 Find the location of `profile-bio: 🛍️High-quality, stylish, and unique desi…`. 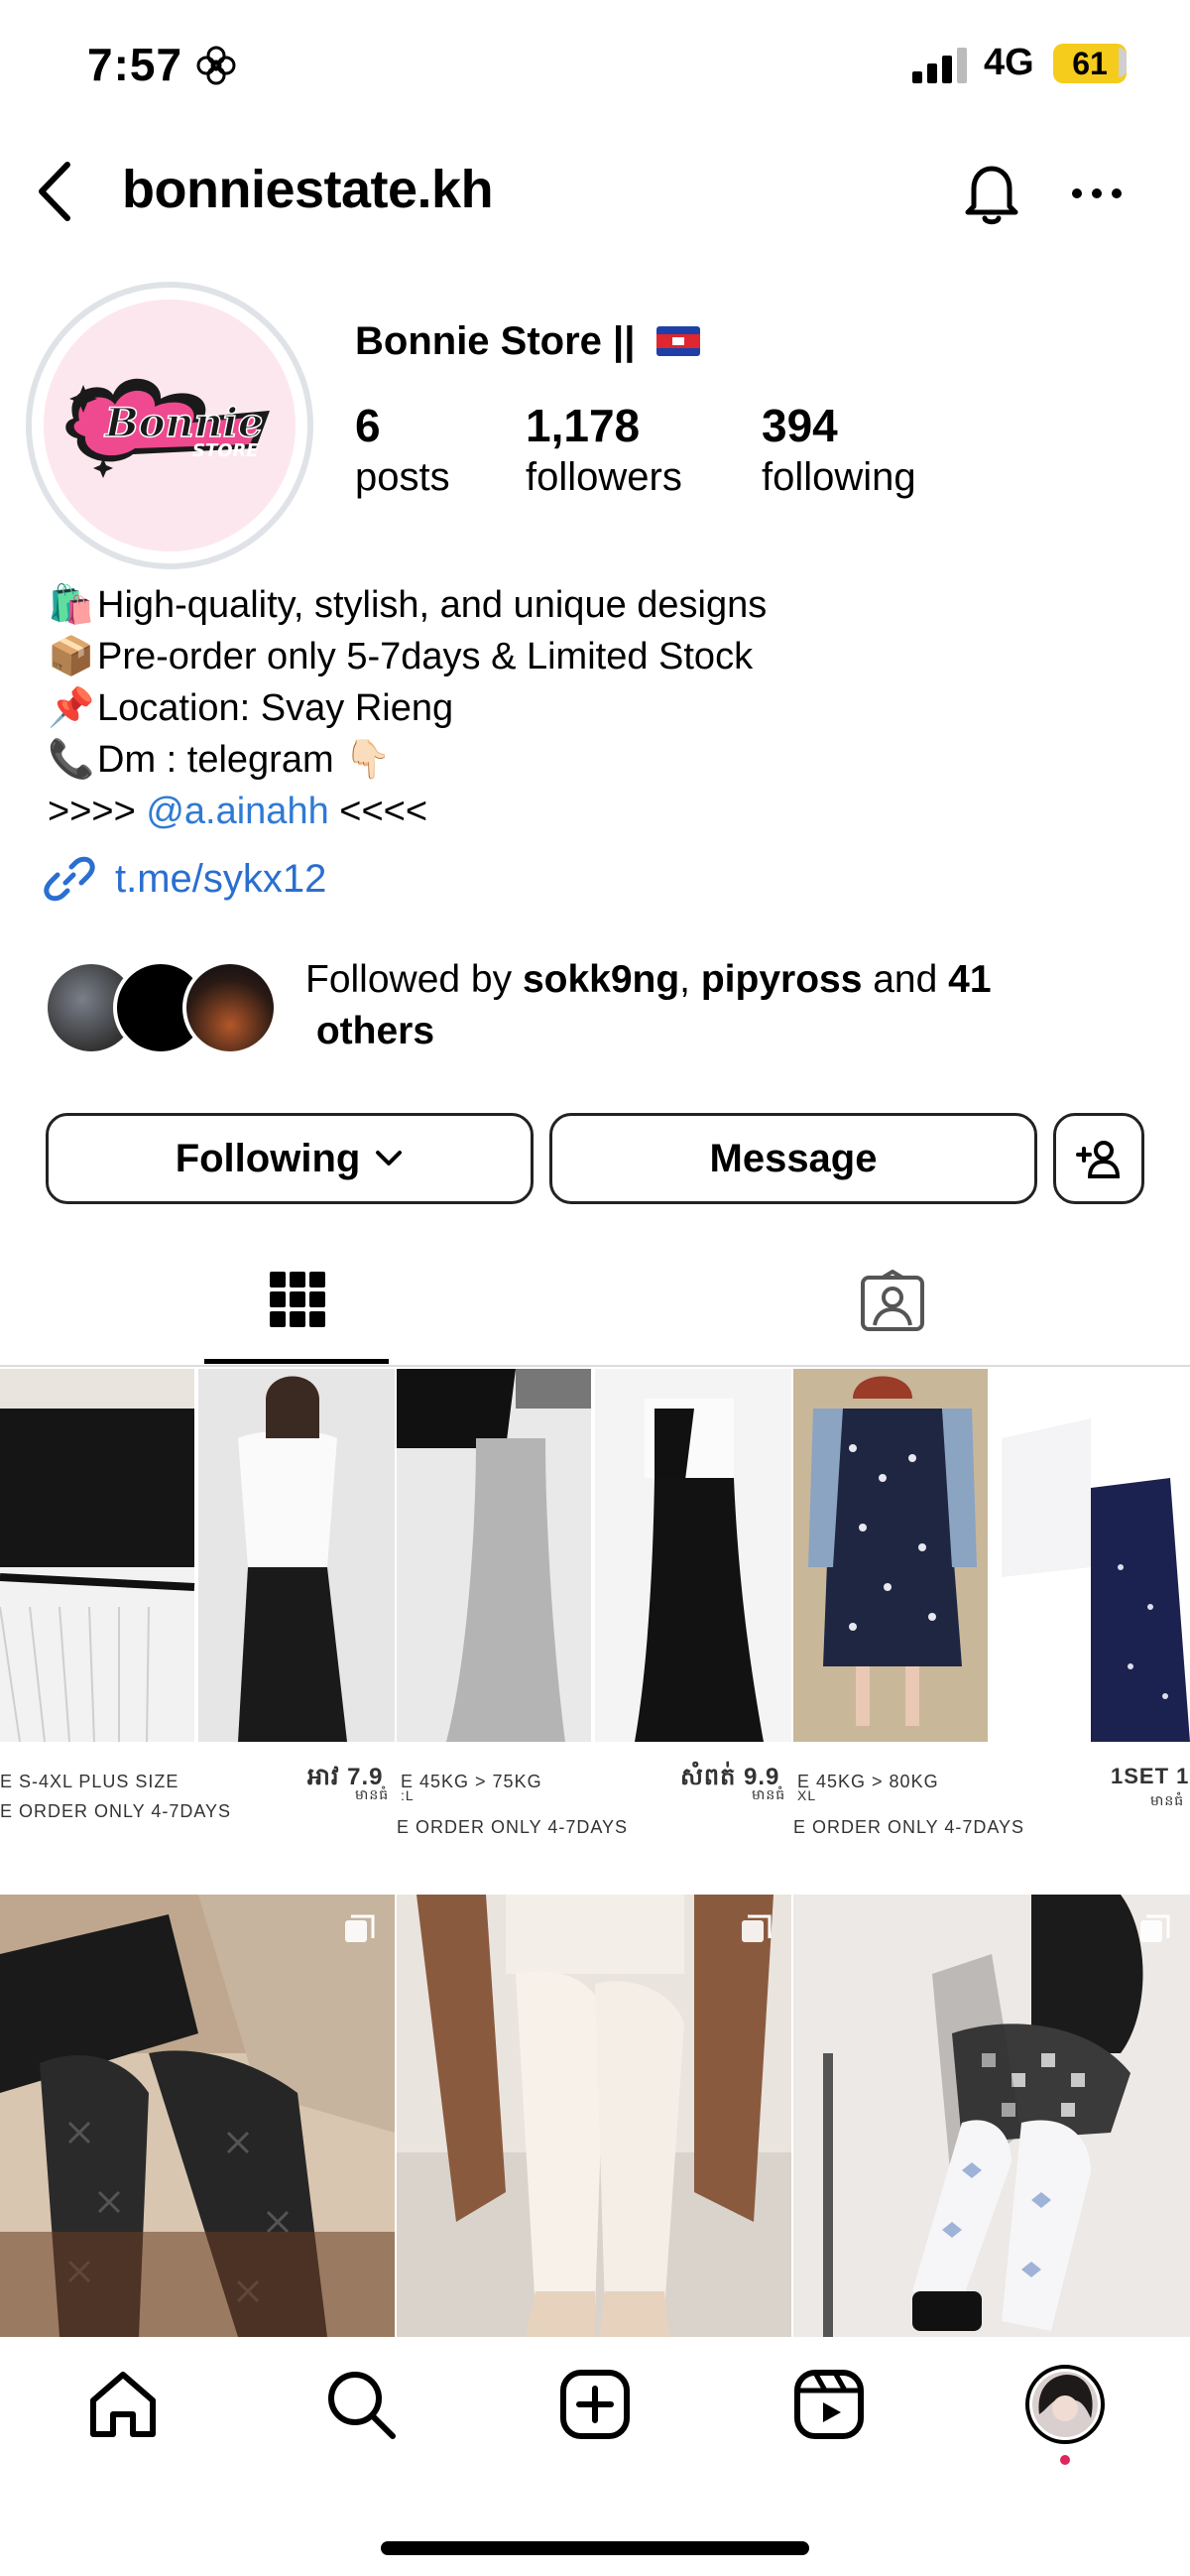

profile-bio: 🛍️High-quality, stylish, and unique desi… is located at coordinates (407, 708).